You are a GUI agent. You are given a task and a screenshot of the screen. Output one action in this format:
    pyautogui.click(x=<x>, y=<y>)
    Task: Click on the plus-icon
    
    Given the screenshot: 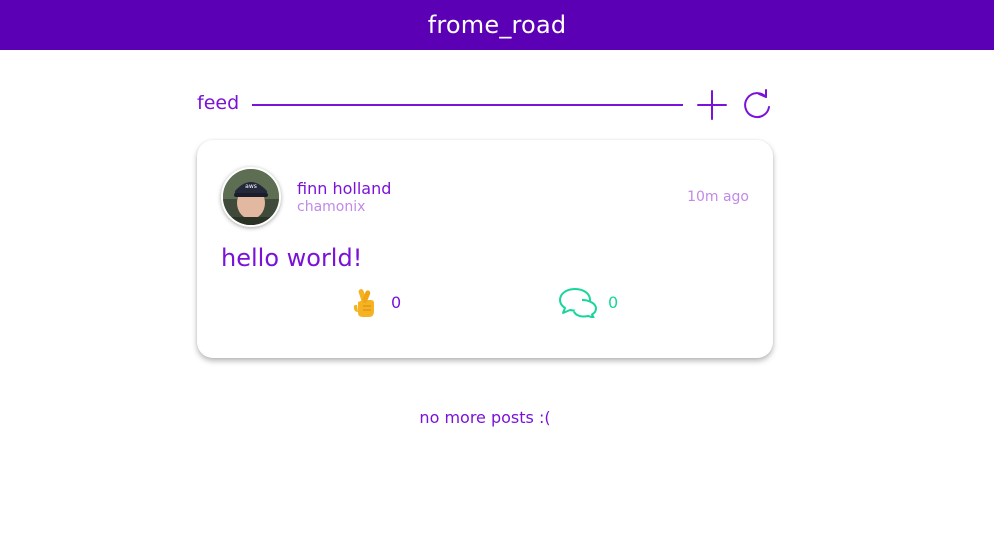 What is the action you would take?
    pyautogui.click(x=712, y=105)
    